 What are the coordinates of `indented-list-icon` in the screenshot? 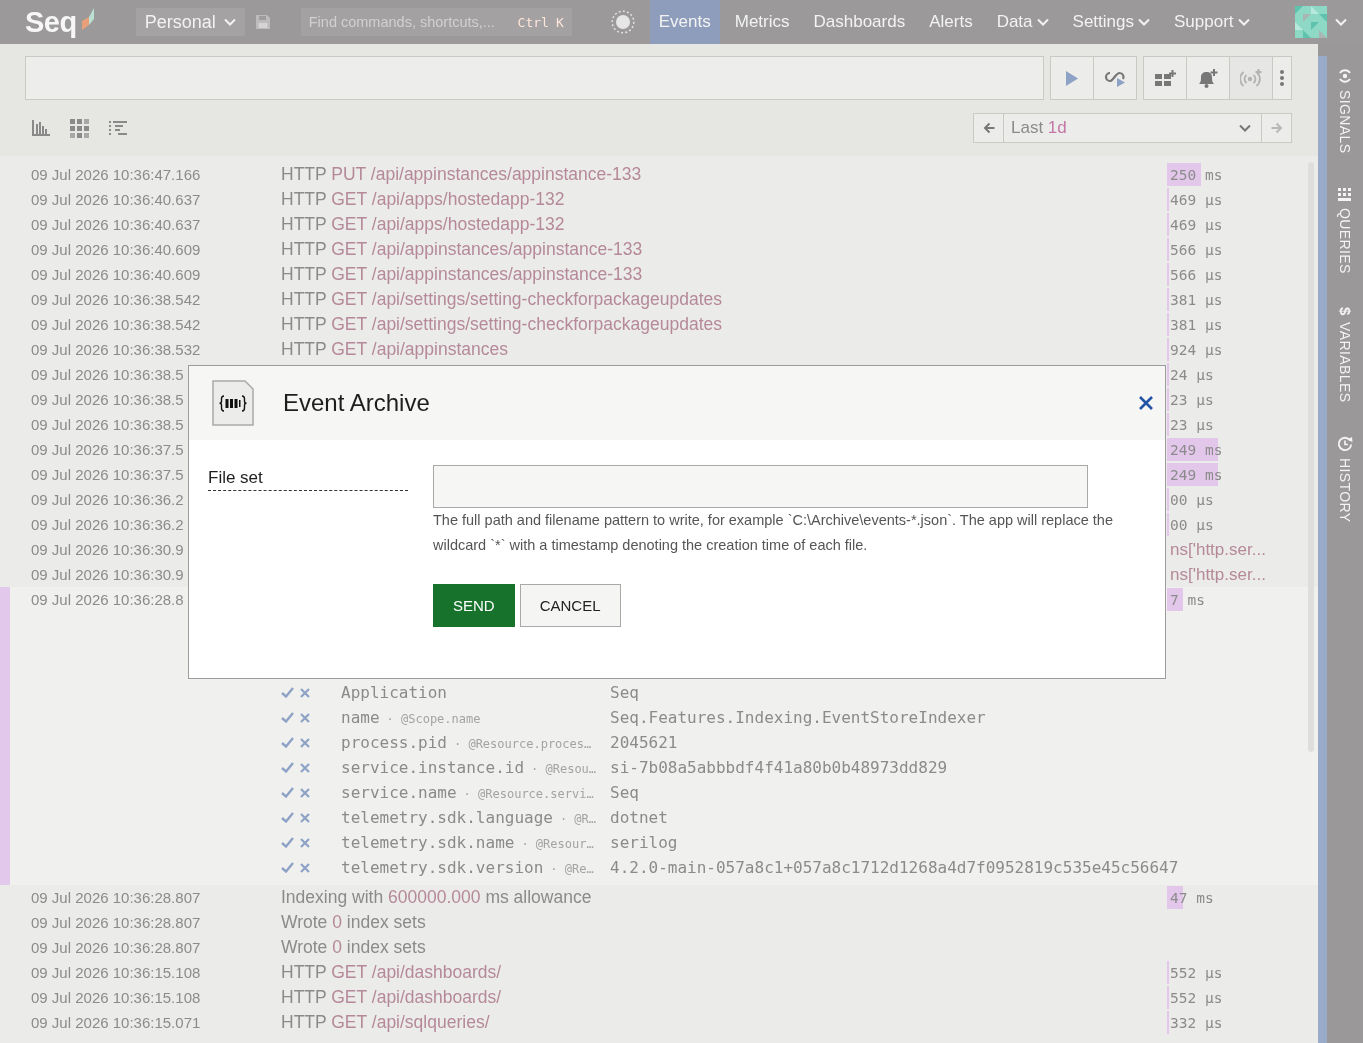 It's located at (118, 128).